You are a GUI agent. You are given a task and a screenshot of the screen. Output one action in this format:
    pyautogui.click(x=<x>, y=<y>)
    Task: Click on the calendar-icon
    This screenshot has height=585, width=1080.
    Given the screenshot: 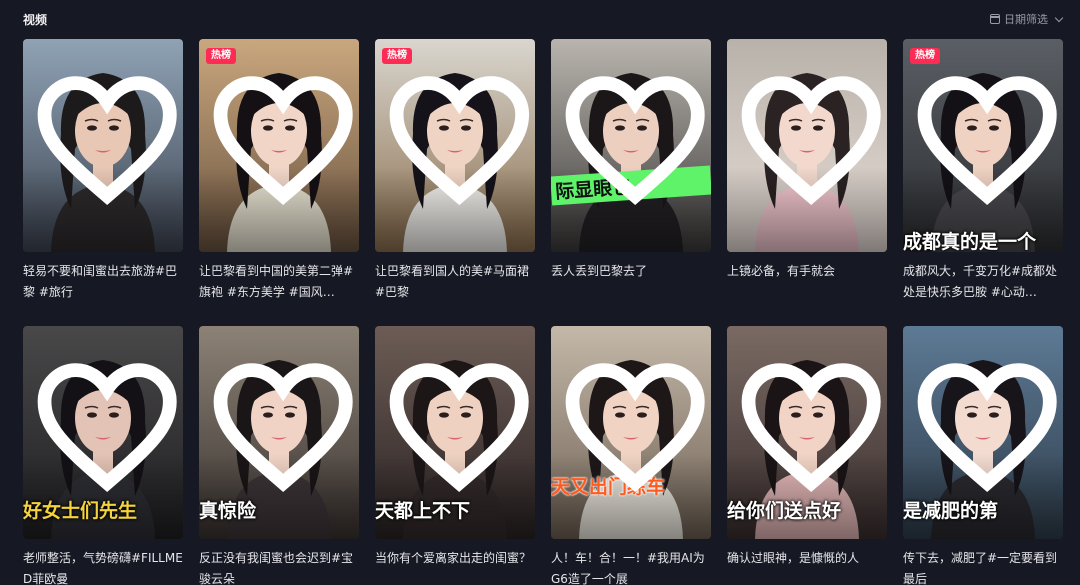 What is the action you would take?
    pyautogui.click(x=995, y=19)
    